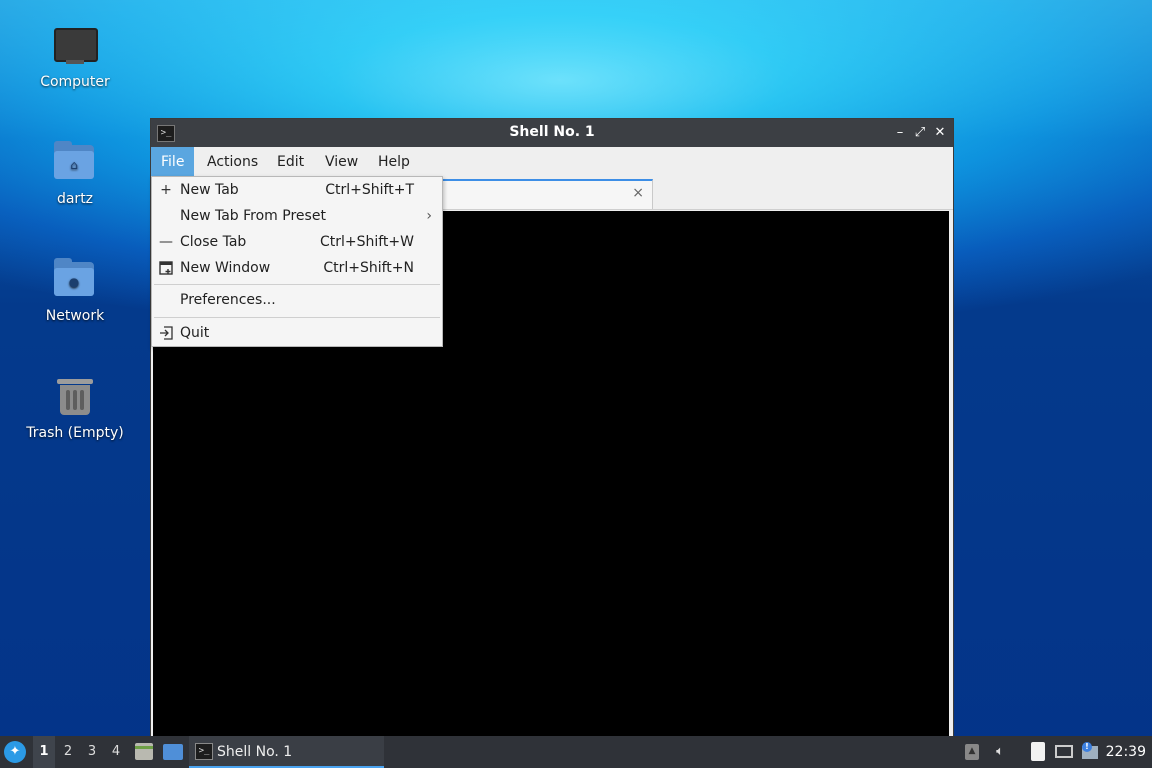 Image resolution: width=1152 pixels, height=768 pixels. I want to click on chevron-right-icon: ›, so click(429, 216).